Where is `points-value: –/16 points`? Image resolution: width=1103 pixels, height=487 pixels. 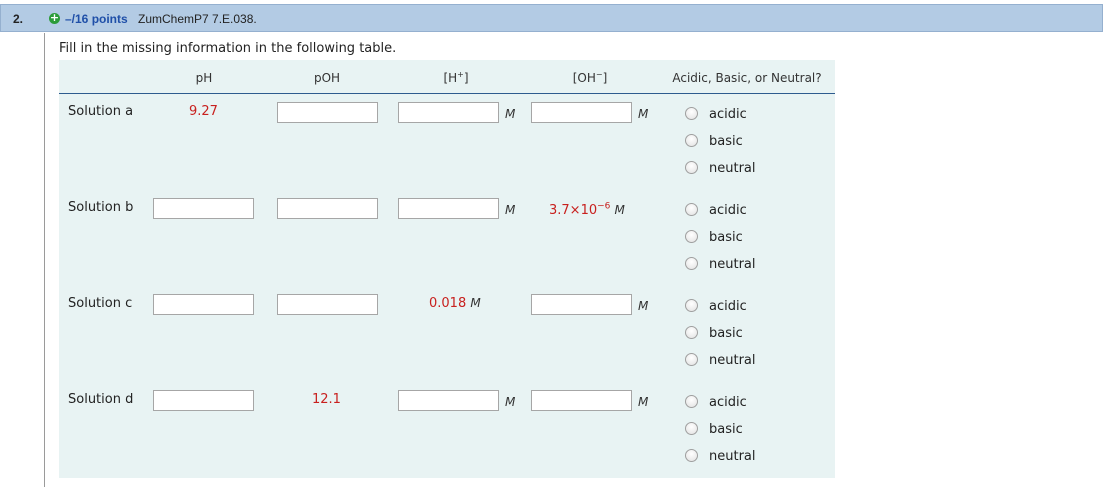
points-value: –/16 points is located at coordinates (96, 19).